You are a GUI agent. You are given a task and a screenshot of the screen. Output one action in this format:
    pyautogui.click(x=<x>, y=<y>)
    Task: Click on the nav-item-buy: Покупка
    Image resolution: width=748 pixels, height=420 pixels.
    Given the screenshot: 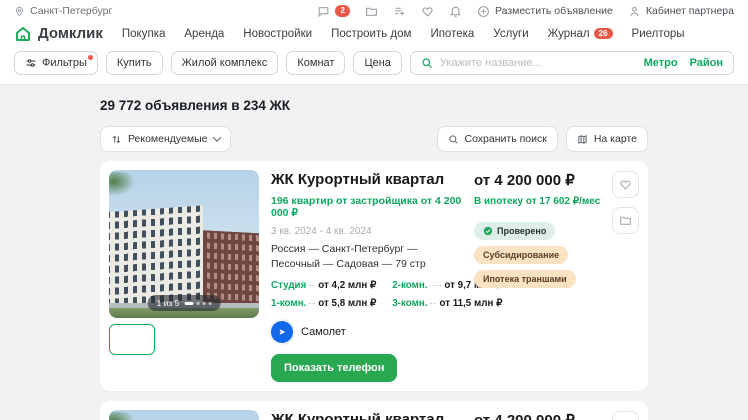 What is the action you would take?
    pyautogui.click(x=143, y=34)
    